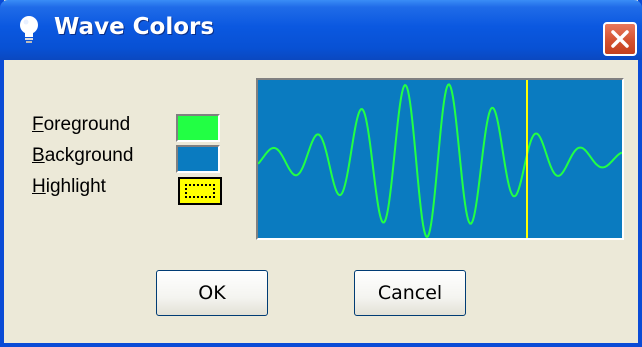  What do you see at coordinates (410, 293) in the screenshot?
I see `cancel-button: Cancel` at bounding box center [410, 293].